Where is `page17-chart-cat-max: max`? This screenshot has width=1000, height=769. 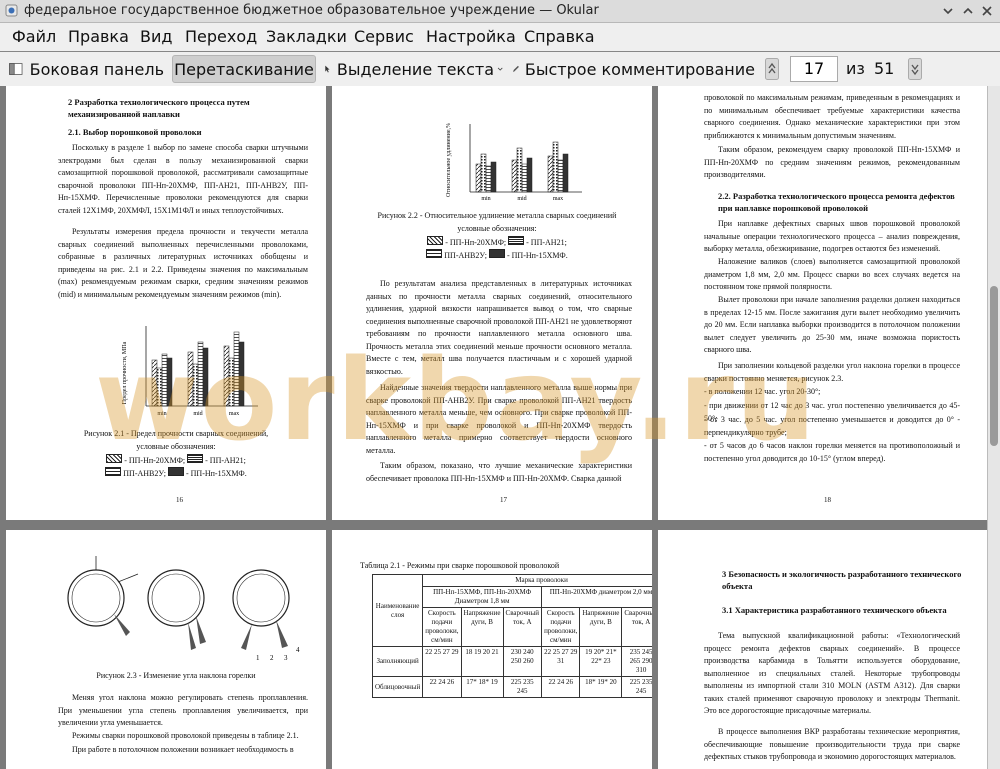
page17-chart-cat-max: max is located at coordinates (558, 199).